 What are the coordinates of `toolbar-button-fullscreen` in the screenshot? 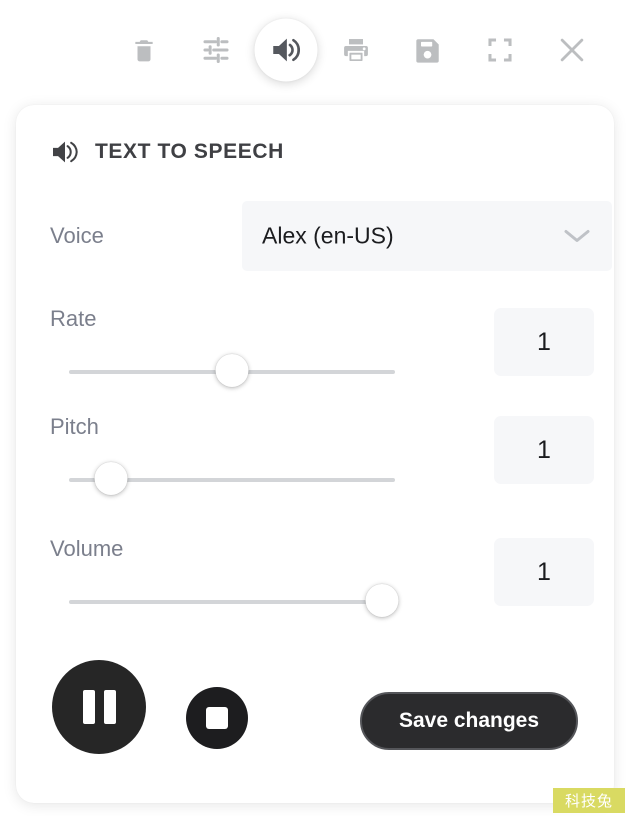 It's located at (500, 50).